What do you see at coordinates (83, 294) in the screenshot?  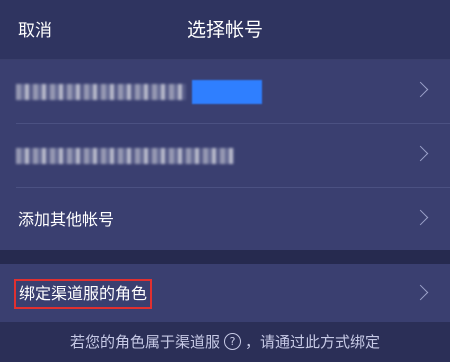 I see `bind-channel-role-label: 绑定渠道服的角色` at bounding box center [83, 294].